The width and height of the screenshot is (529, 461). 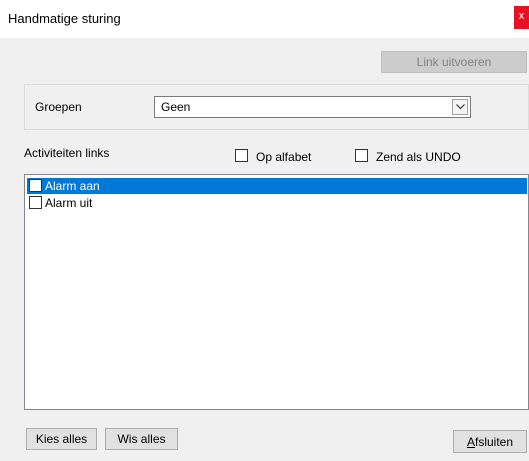 What do you see at coordinates (64, 18) in the screenshot?
I see `window-title: Handmatige sturing` at bounding box center [64, 18].